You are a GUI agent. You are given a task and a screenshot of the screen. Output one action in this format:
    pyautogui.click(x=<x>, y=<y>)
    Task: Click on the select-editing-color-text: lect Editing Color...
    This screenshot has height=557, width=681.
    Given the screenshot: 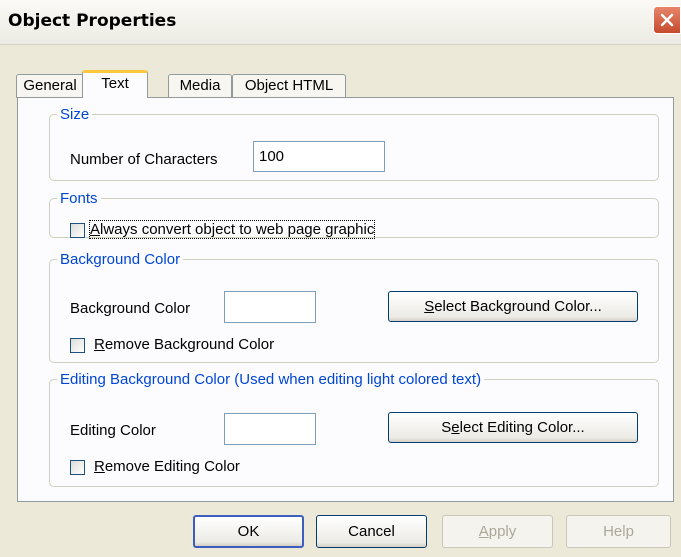 What is the action you would take?
    pyautogui.click(x=522, y=427)
    